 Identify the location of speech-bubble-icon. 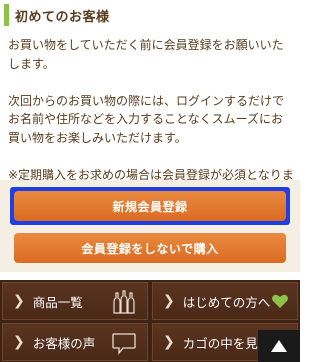
(124, 345).